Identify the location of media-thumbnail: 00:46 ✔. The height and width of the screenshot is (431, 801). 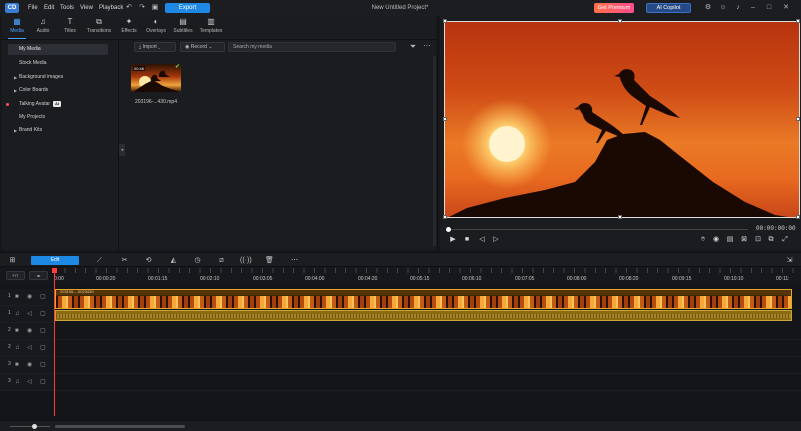
(156, 78).